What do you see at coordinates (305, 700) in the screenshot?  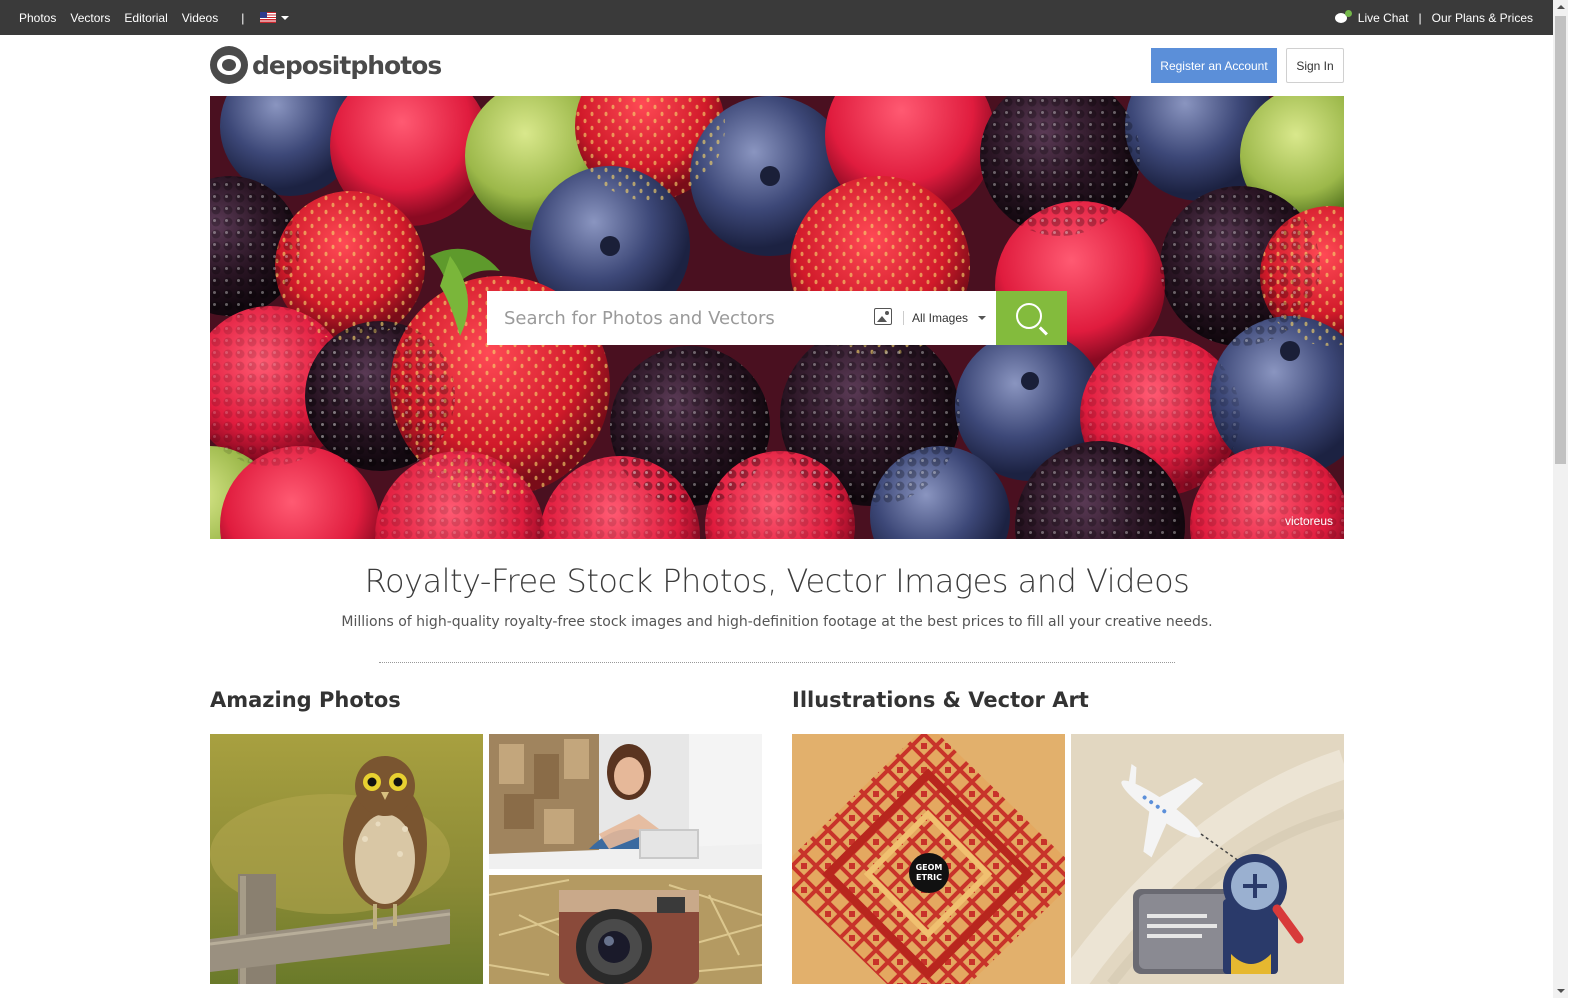 I see `photos-section-title: Amazing Photos` at bounding box center [305, 700].